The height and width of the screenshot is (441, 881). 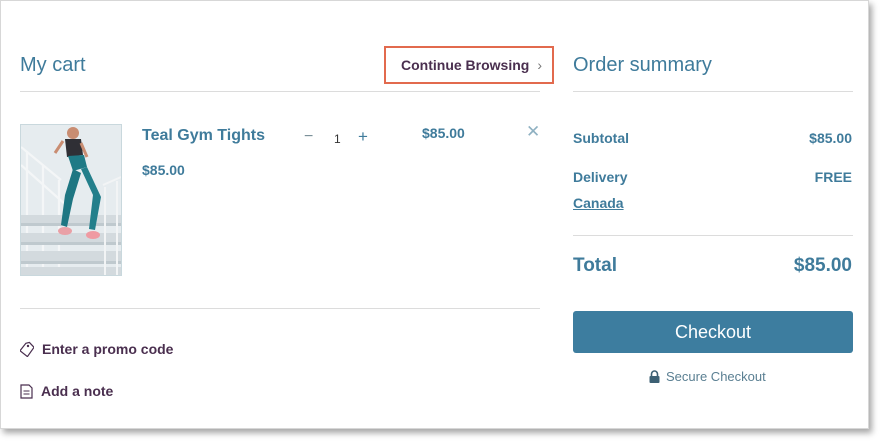 I want to click on quantity-value: 1, so click(x=337, y=139).